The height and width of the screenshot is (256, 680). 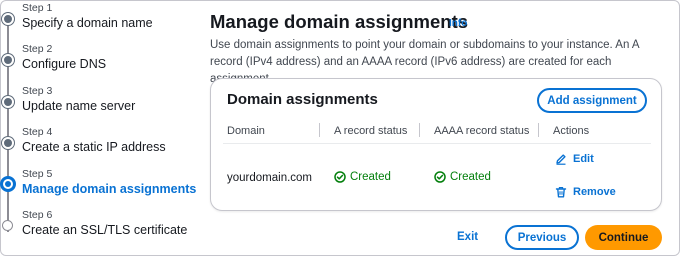 I want to click on aaaa-record-status: Created, so click(x=462, y=177).